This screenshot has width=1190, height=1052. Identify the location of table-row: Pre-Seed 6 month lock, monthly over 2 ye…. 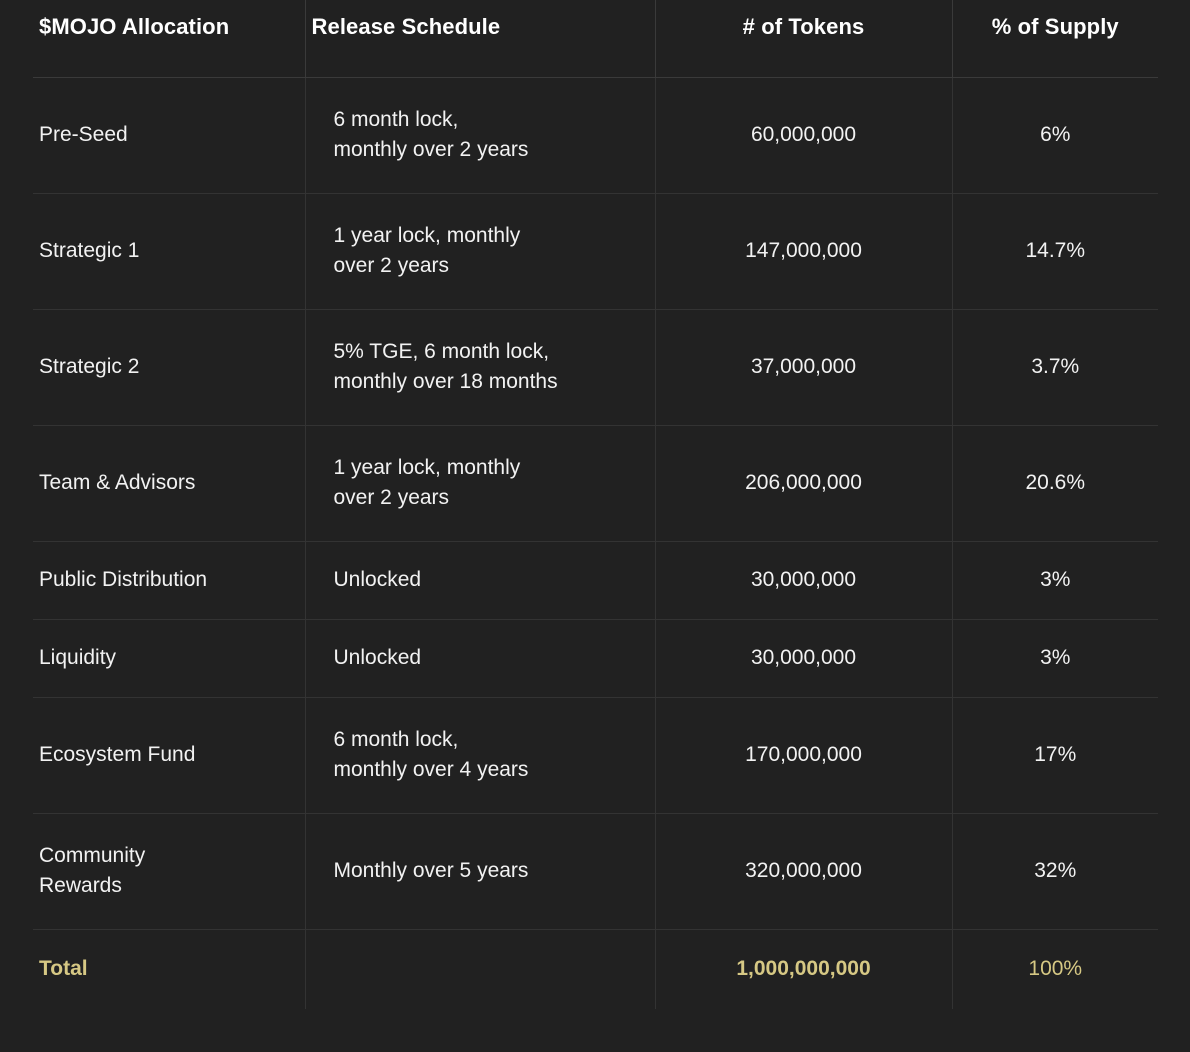
(595, 135).